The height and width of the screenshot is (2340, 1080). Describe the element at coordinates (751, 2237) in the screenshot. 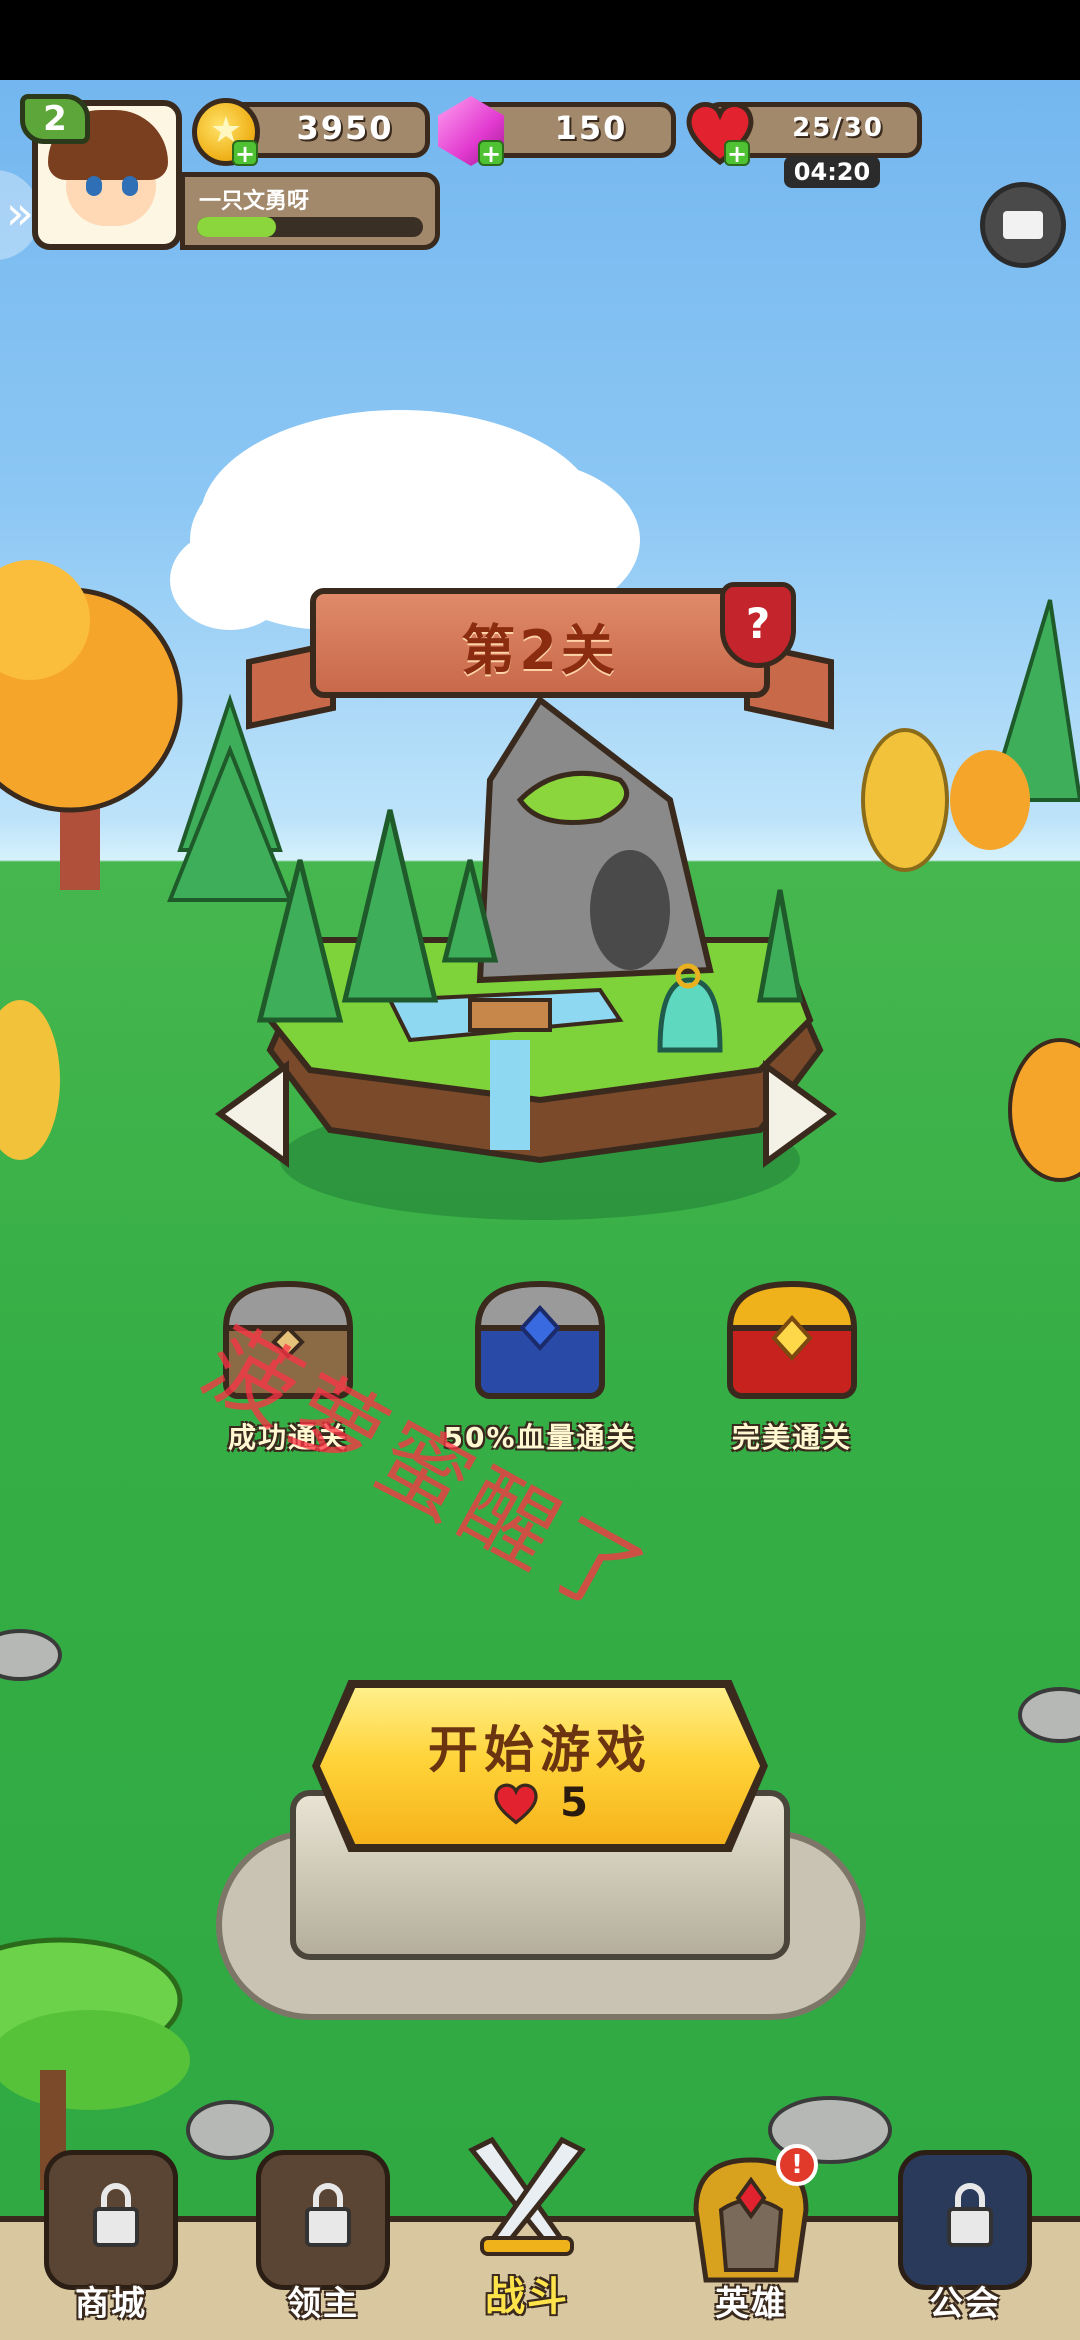

I see `nav-heroes: ! 英雄` at that location.